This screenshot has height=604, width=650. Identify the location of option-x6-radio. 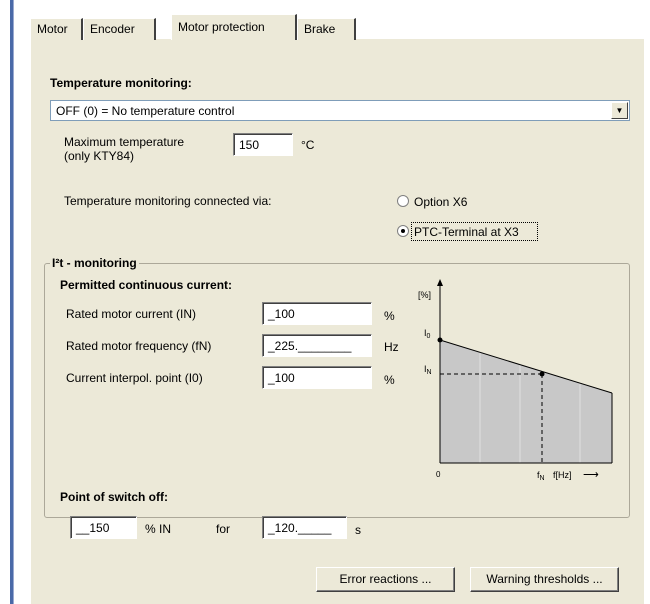
(403, 201).